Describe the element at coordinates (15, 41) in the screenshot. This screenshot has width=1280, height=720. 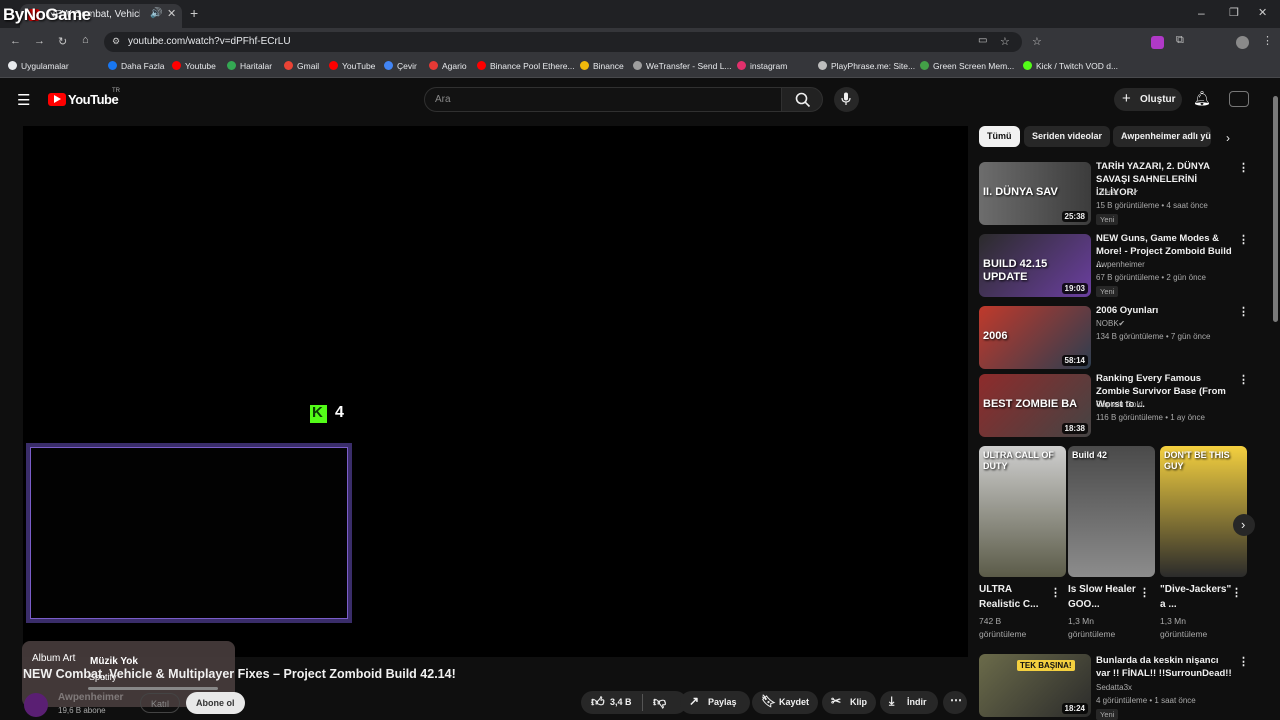
I see `back-icon: ←` at that location.